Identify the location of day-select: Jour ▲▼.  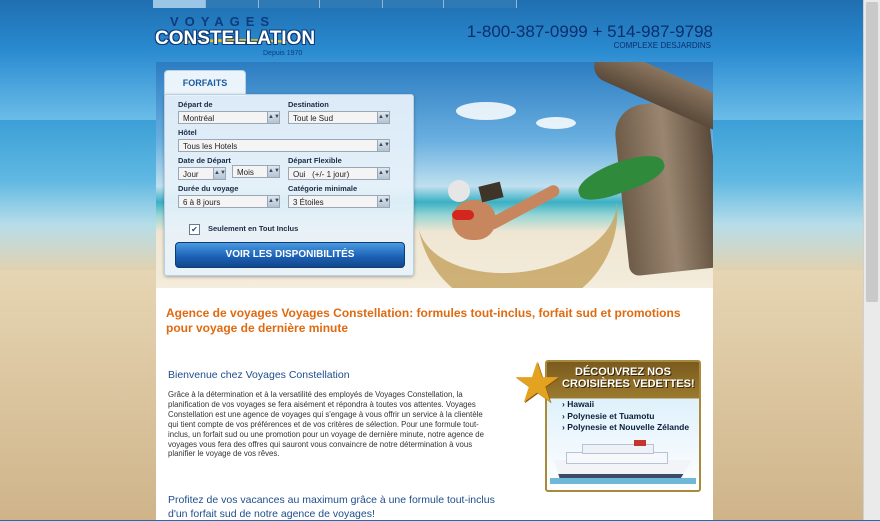
(202, 173).